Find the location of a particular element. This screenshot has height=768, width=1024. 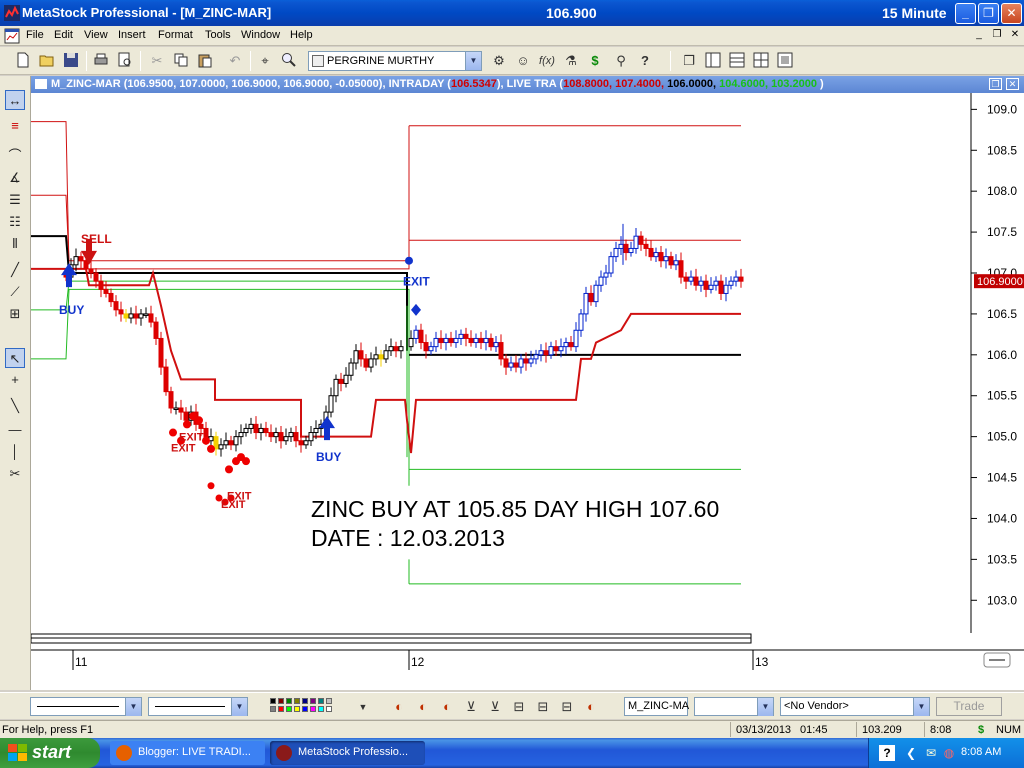

data-vendor-select: PERGRINE MURTHY ▼ is located at coordinates (395, 61).